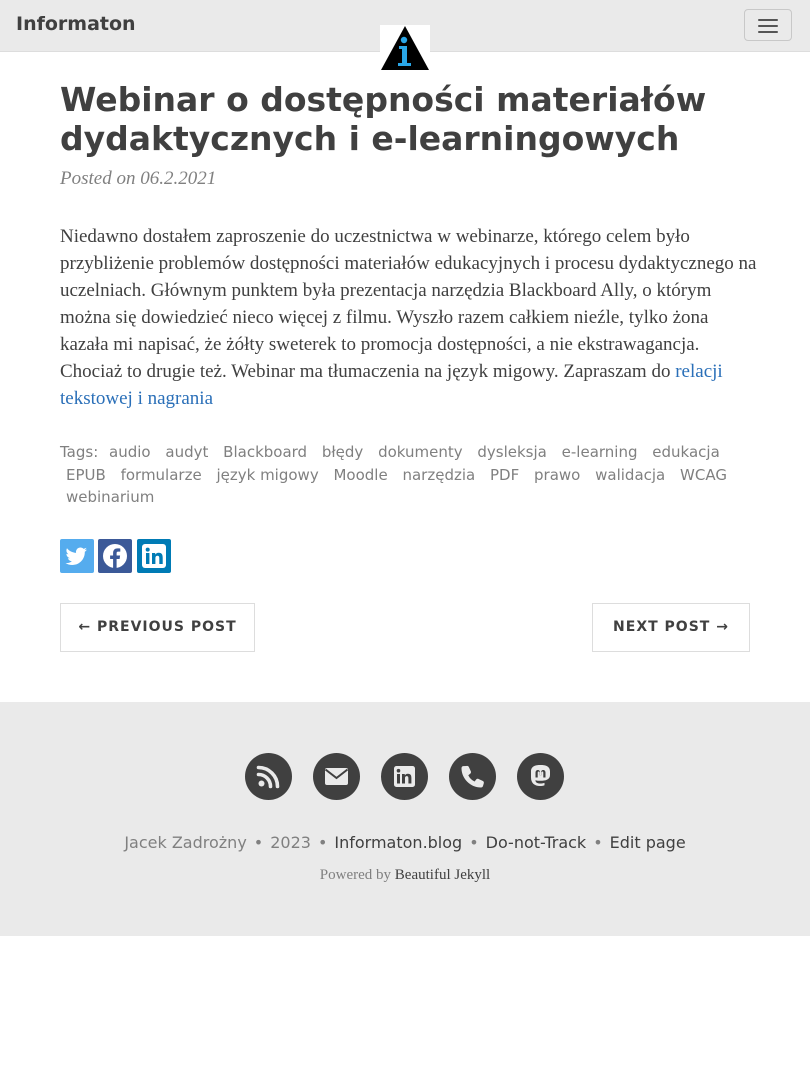  What do you see at coordinates (185, 842) in the screenshot?
I see `footer-author: Jacek Zadrożny` at bounding box center [185, 842].